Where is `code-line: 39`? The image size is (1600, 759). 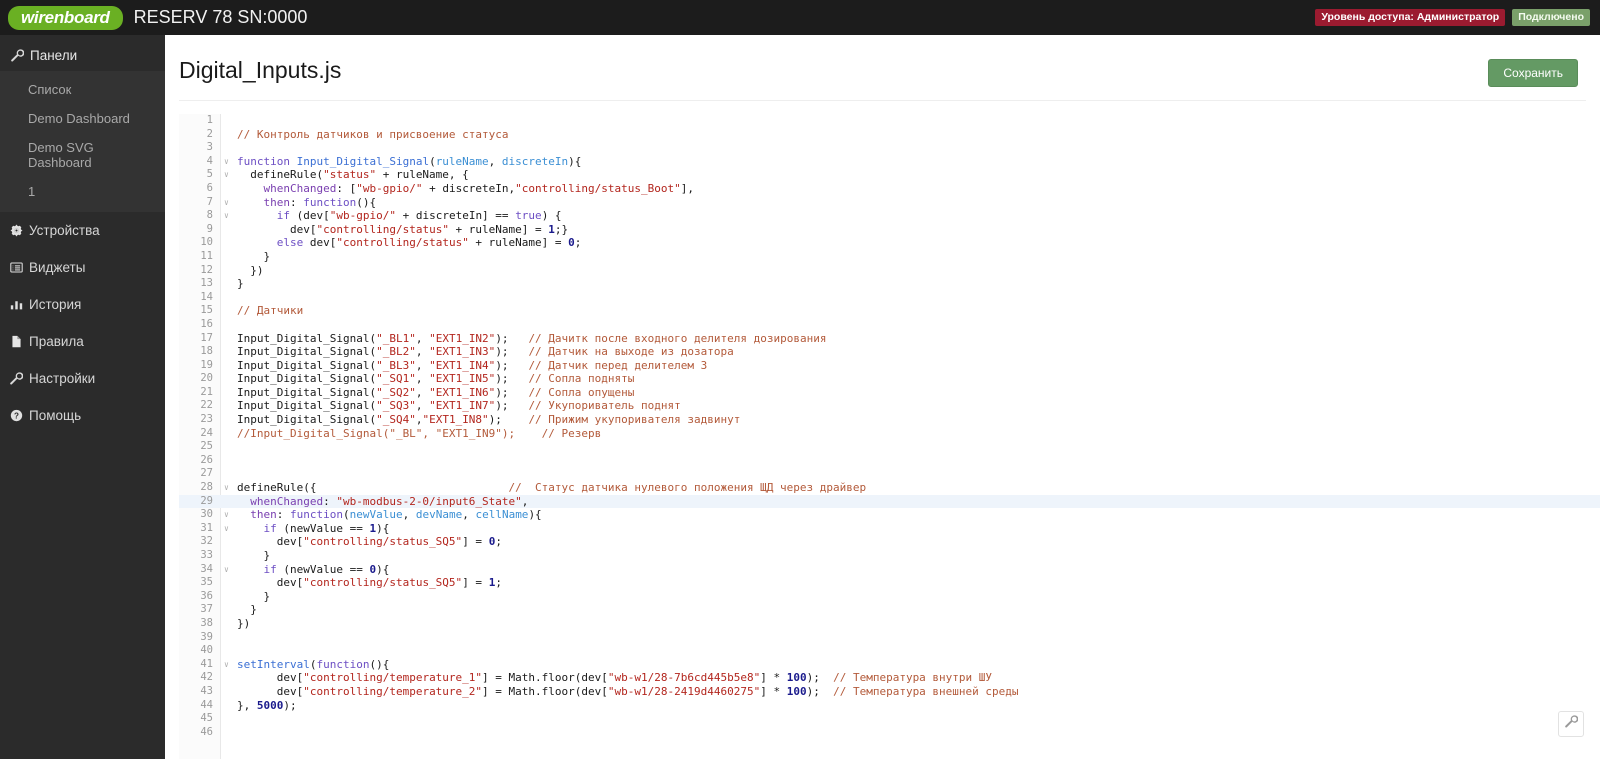
code-line: 39 is located at coordinates (889, 638).